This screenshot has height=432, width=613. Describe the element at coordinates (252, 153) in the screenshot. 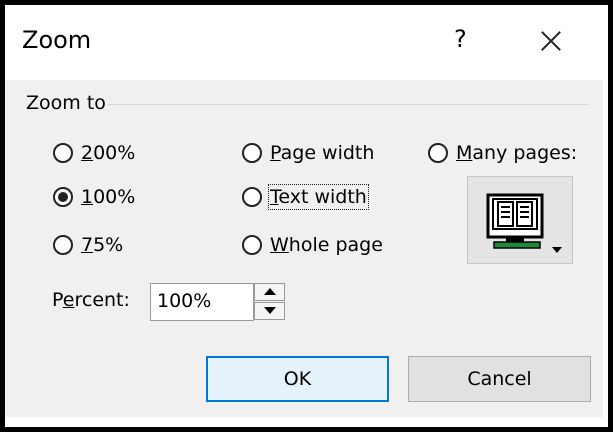

I see `radio-page-width-button` at that location.